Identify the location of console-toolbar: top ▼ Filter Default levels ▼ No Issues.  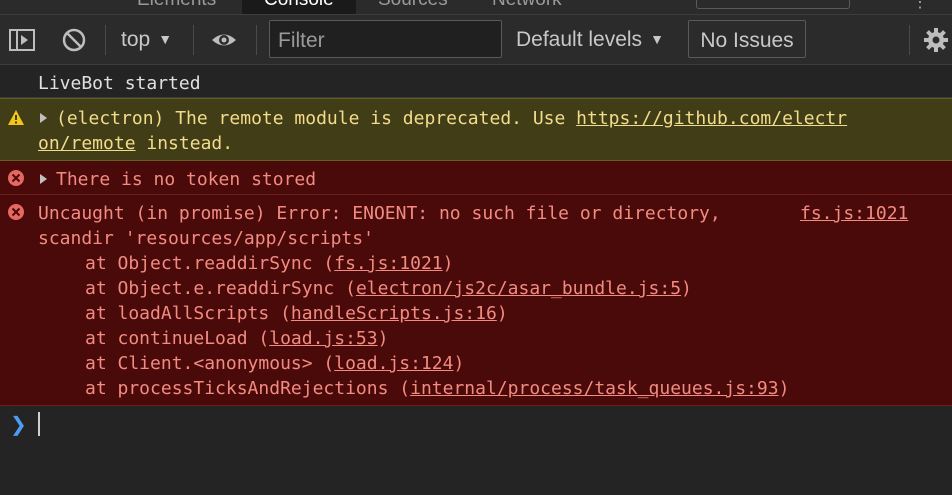
(476, 40).